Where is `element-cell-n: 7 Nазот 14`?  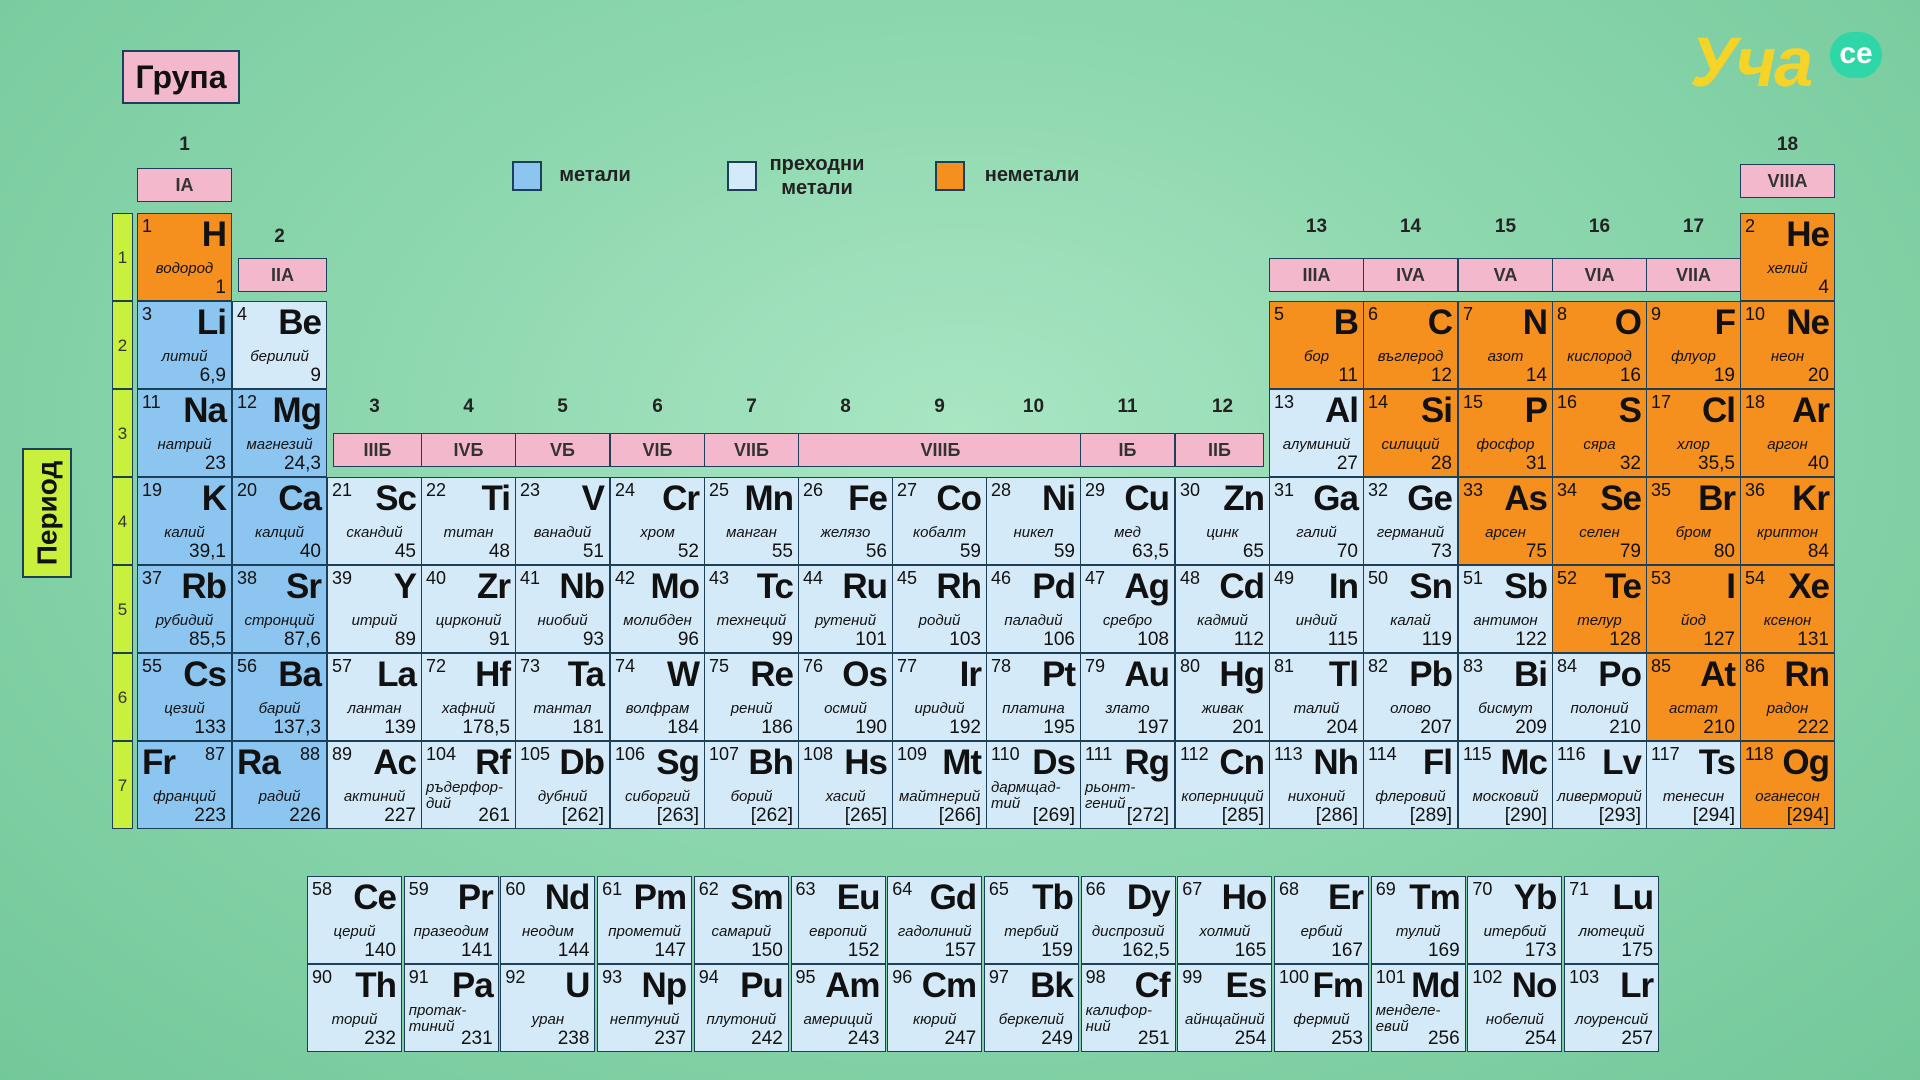
element-cell-n: 7 Nазот 14 is located at coordinates (1505, 345).